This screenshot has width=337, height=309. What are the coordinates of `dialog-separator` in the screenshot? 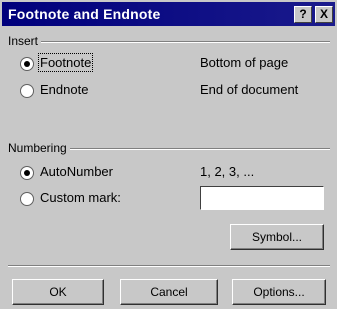 It's located at (169, 266).